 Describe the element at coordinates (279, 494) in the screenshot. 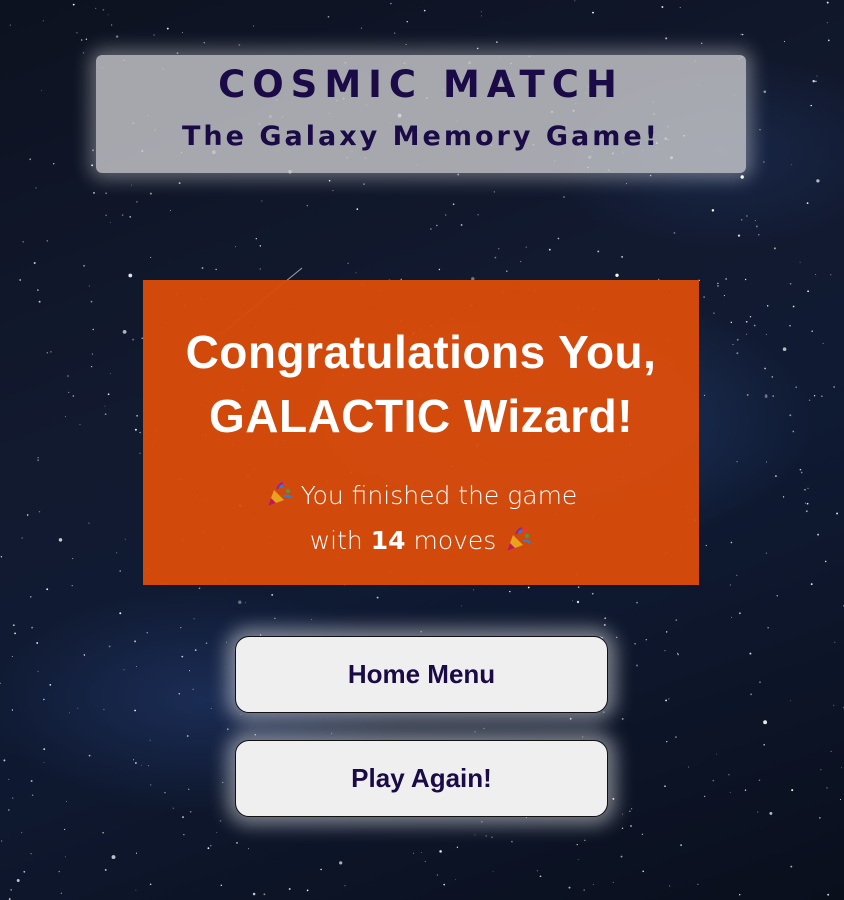

I see `party-popper-icon` at that location.